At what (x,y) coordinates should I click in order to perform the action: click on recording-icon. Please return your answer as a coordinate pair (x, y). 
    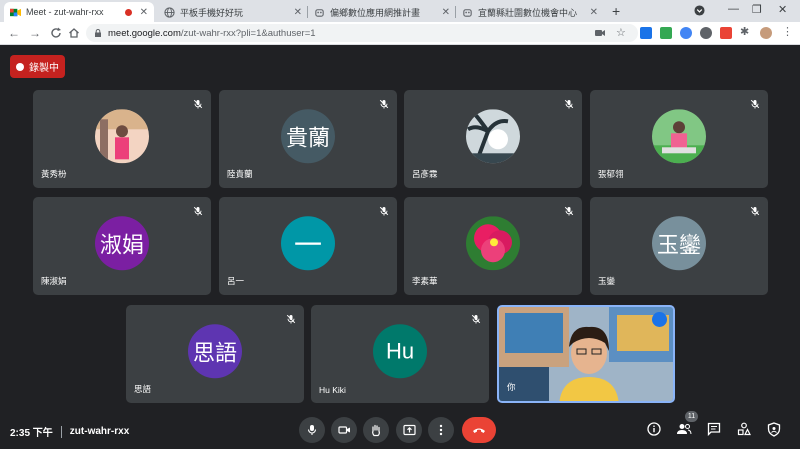
    Looking at the image, I should click on (20, 66).